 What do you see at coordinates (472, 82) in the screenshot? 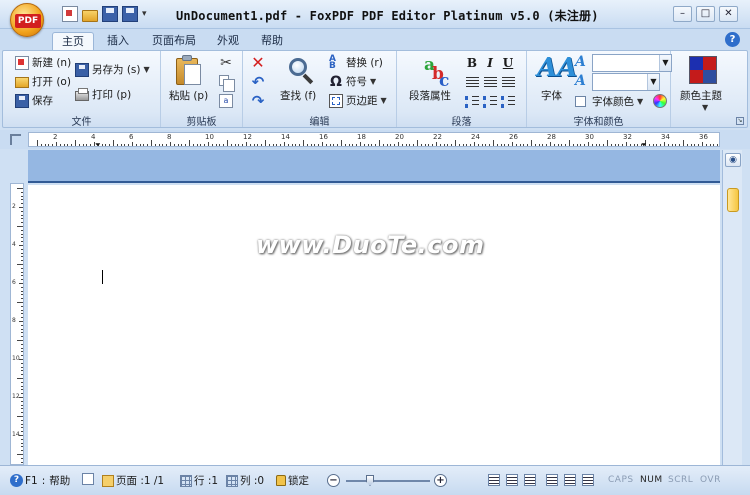
I see `align-left-icon` at bounding box center [472, 82].